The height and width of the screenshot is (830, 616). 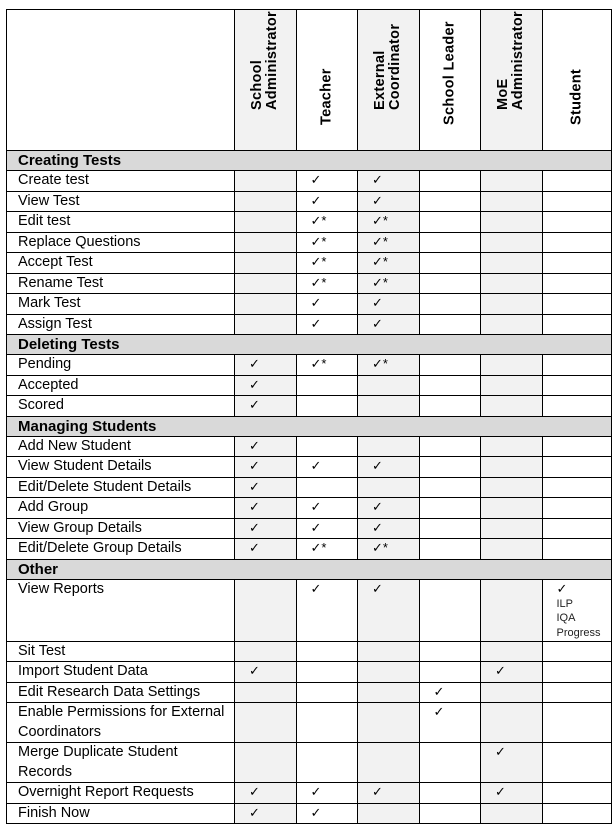 I want to click on permission-label: Rename Test, so click(x=120, y=283).